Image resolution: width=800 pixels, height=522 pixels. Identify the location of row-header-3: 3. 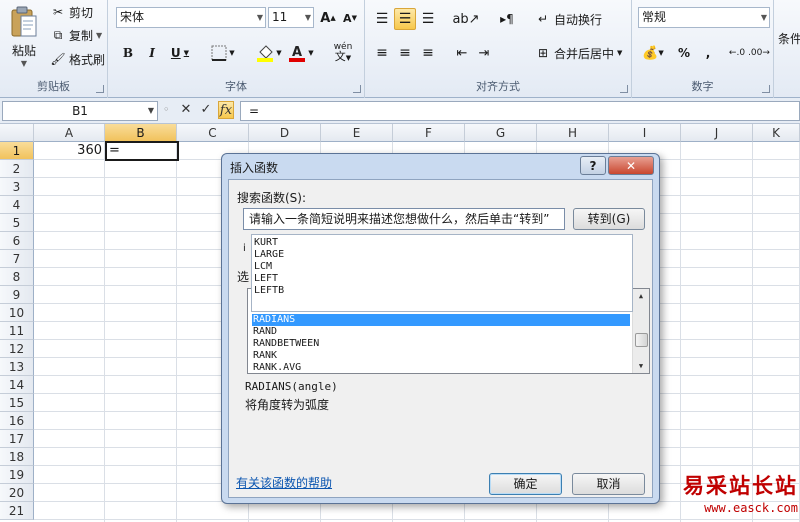
(17, 187).